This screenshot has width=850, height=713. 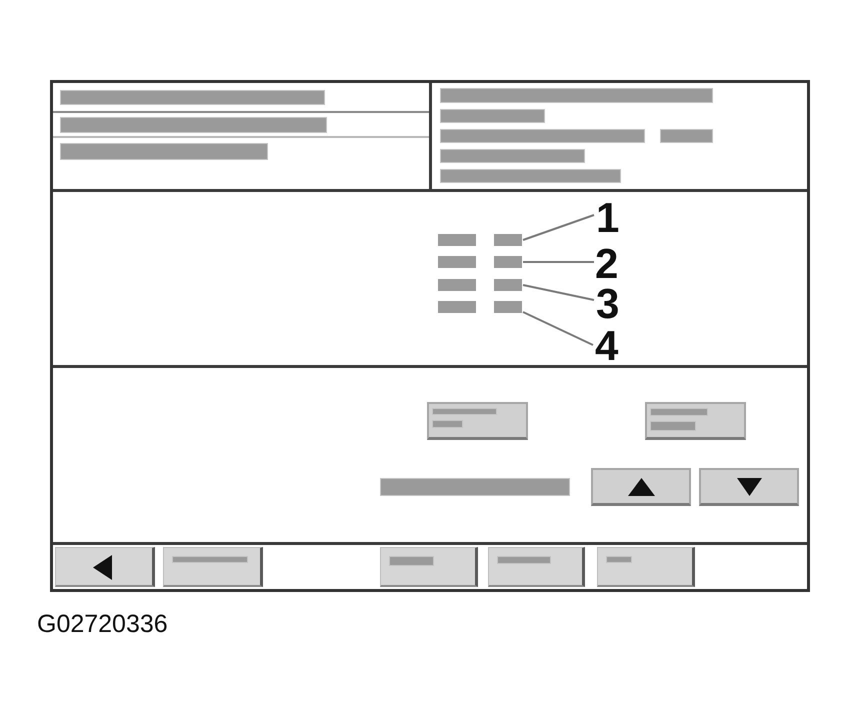 I want to click on left-triangle-icon, so click(x=102, y=567).